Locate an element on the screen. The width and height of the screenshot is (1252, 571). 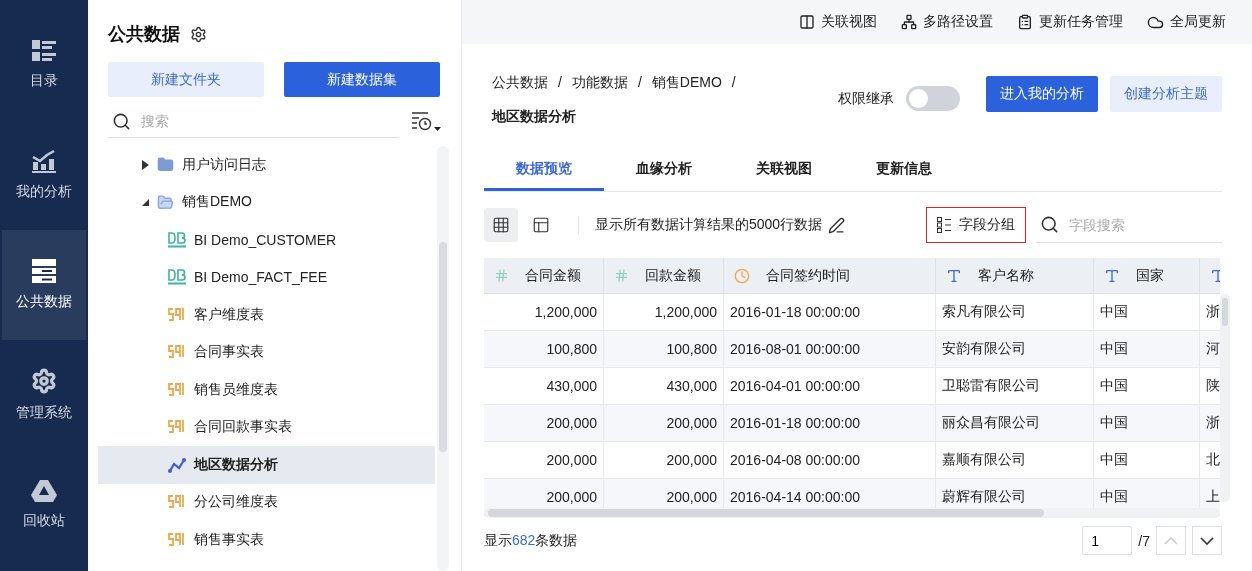
edit-icon is located at coordinates (837, 225).